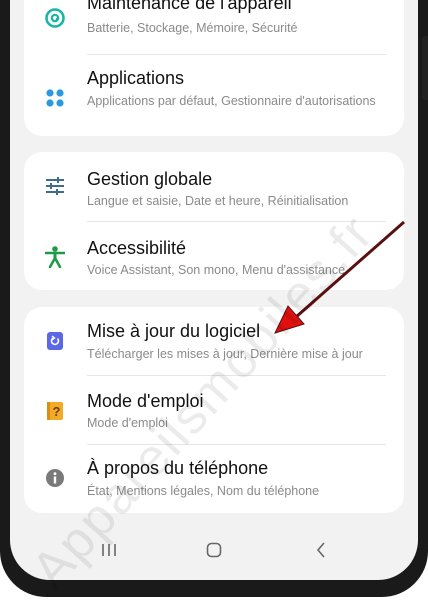  I want to click on annotation-arrow, so click(339, 277).